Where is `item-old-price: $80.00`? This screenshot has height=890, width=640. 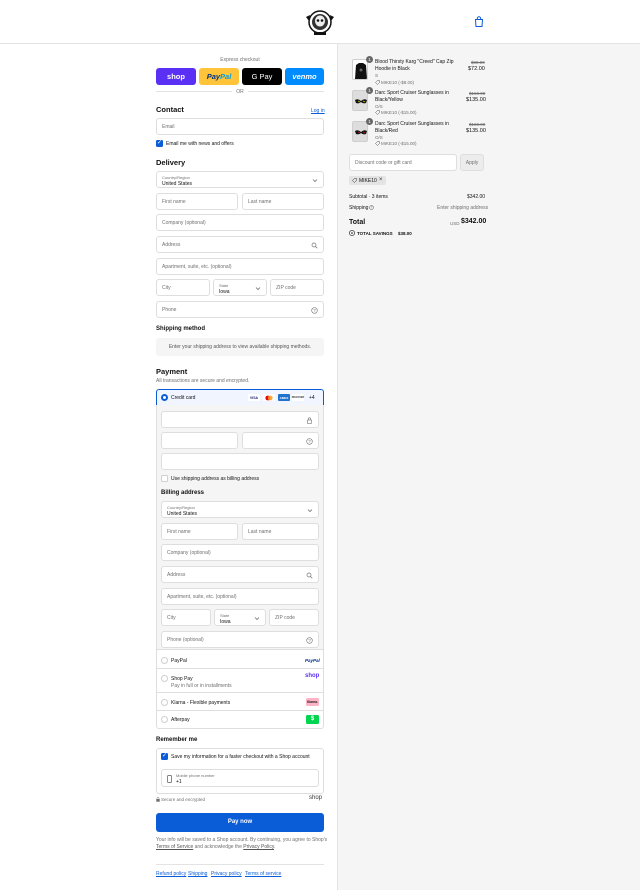
item-old-price: $80.00 is located at coordinates (478, 62).